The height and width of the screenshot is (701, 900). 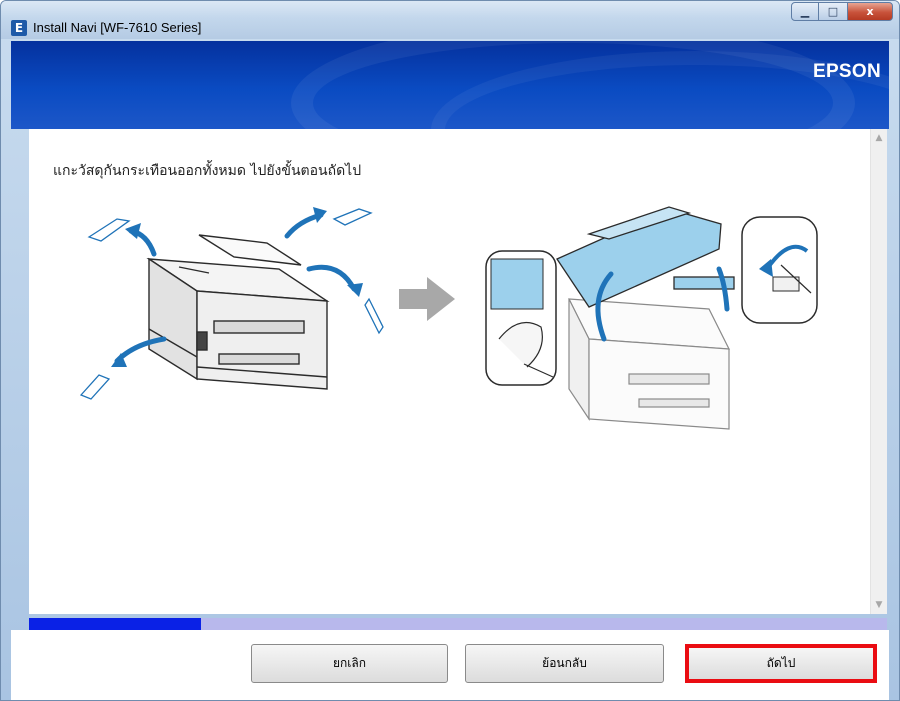 What do you see at coordinates (779, 270) in the screenshot?
I see `inset-tape-image` at bounding box center [779, 270].